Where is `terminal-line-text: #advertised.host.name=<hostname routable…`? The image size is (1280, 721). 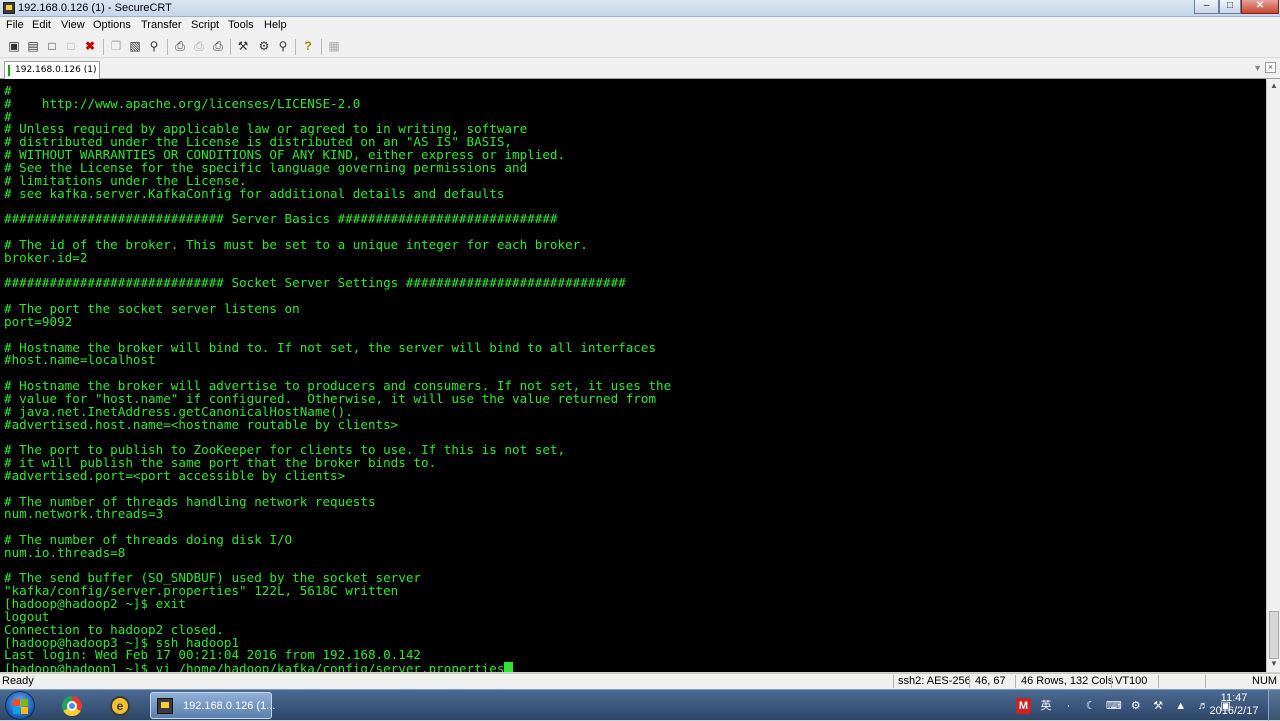 terminal-line-text: #advertised.host.name=<hostname routable… is located at coordinates (201, 424).